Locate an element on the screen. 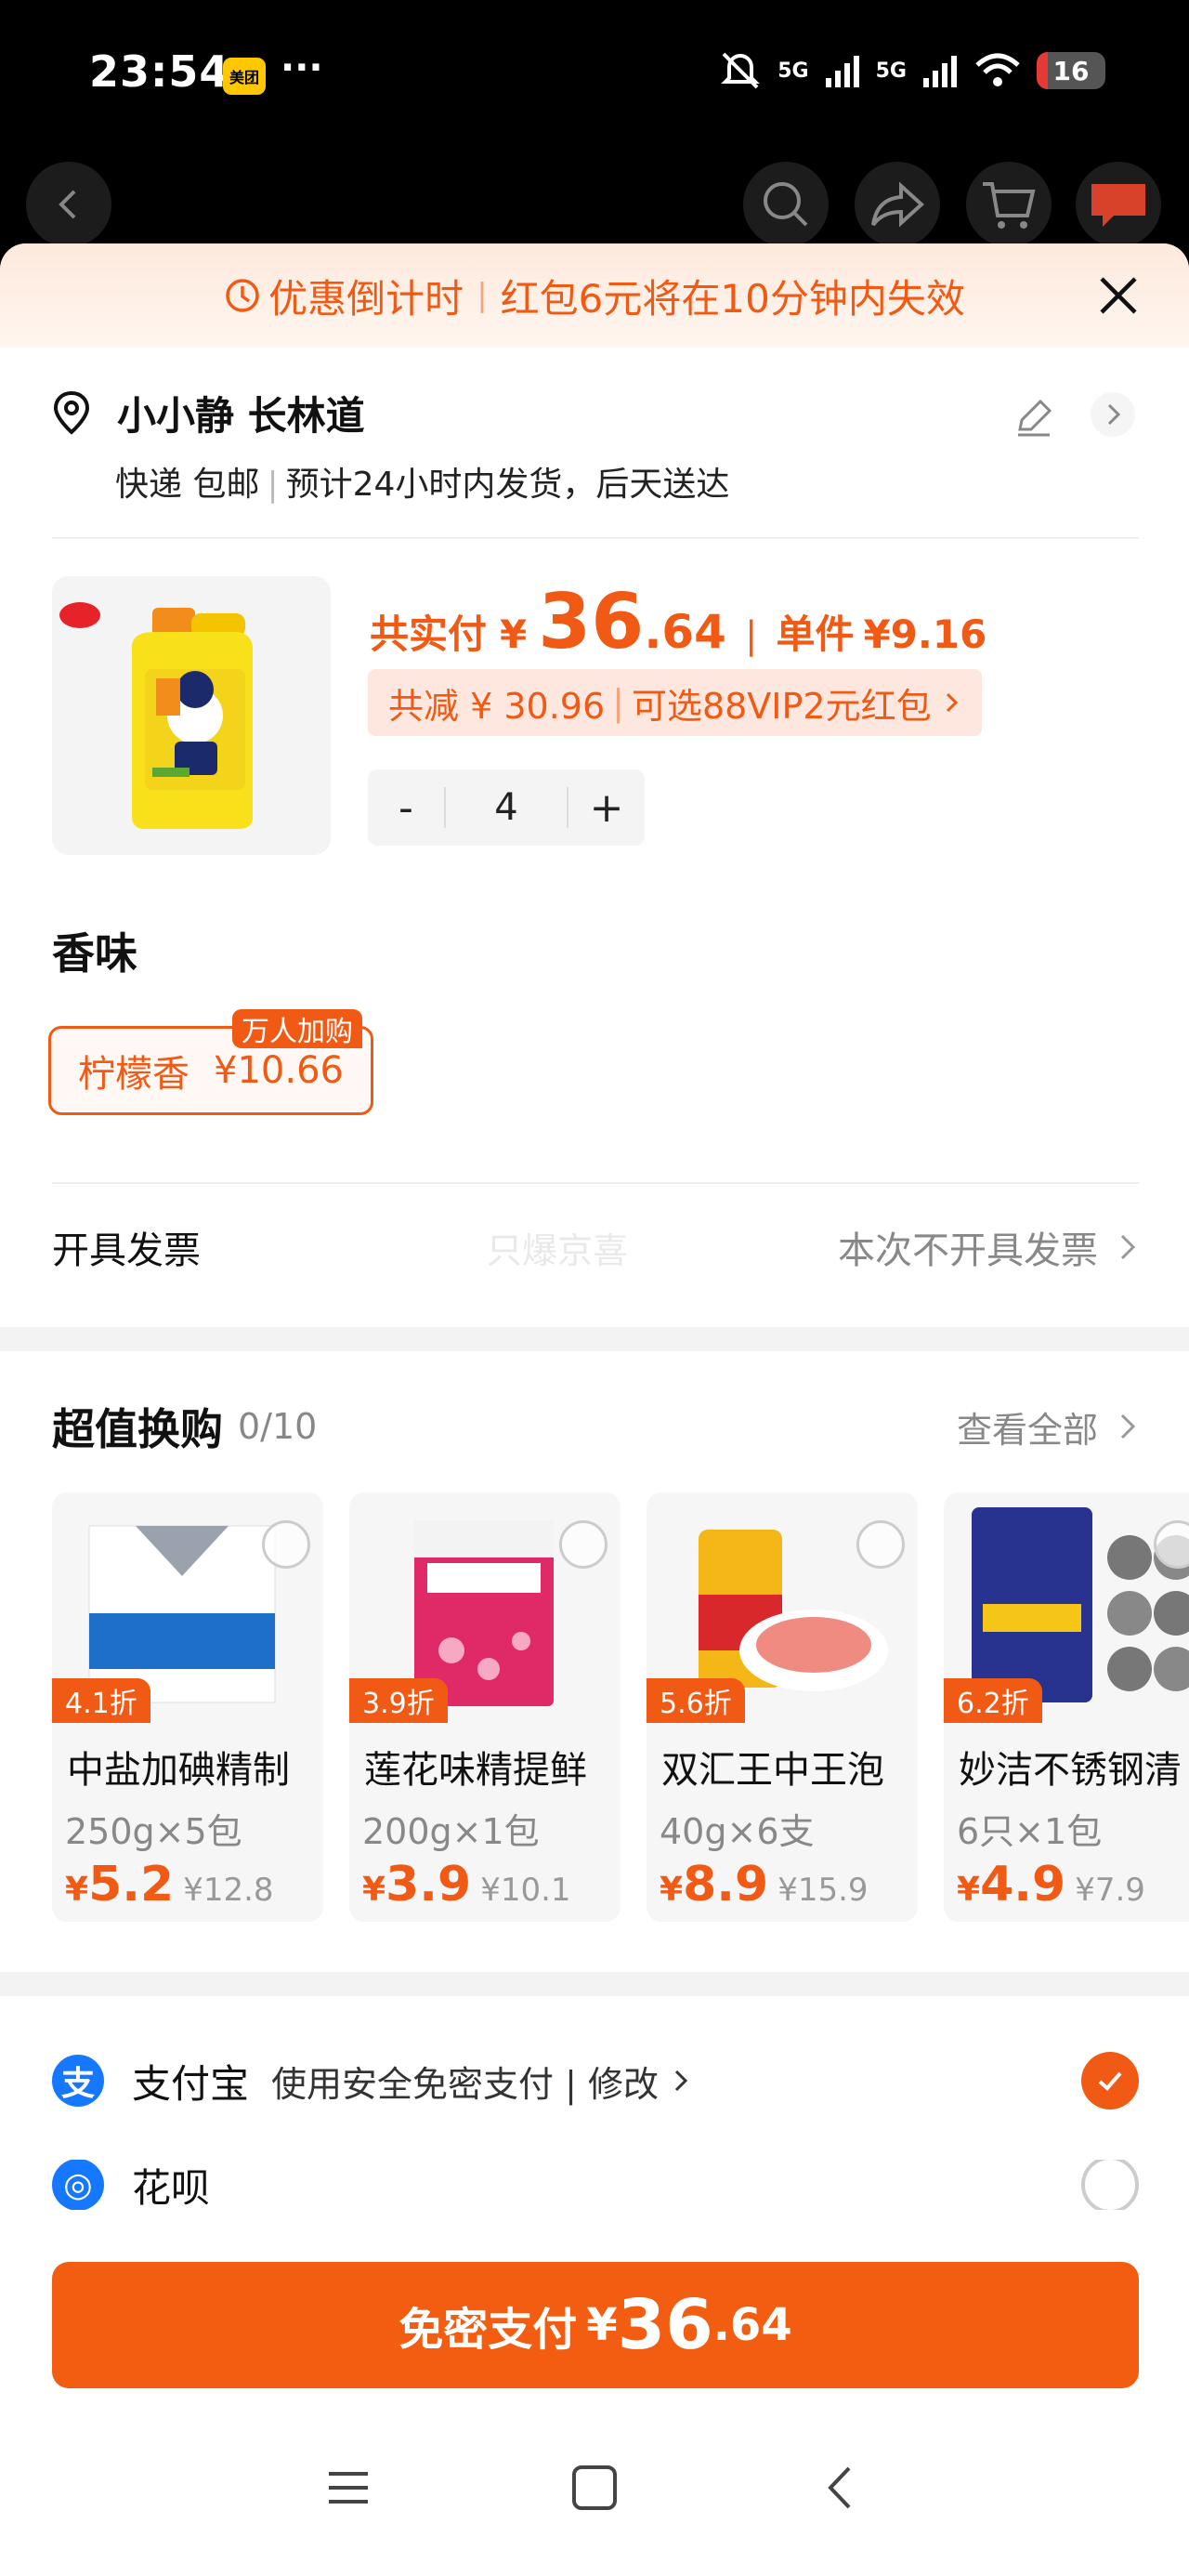 The image size is (1189, 2576). network-type-1: 5G is located at coordinates (793, 71).